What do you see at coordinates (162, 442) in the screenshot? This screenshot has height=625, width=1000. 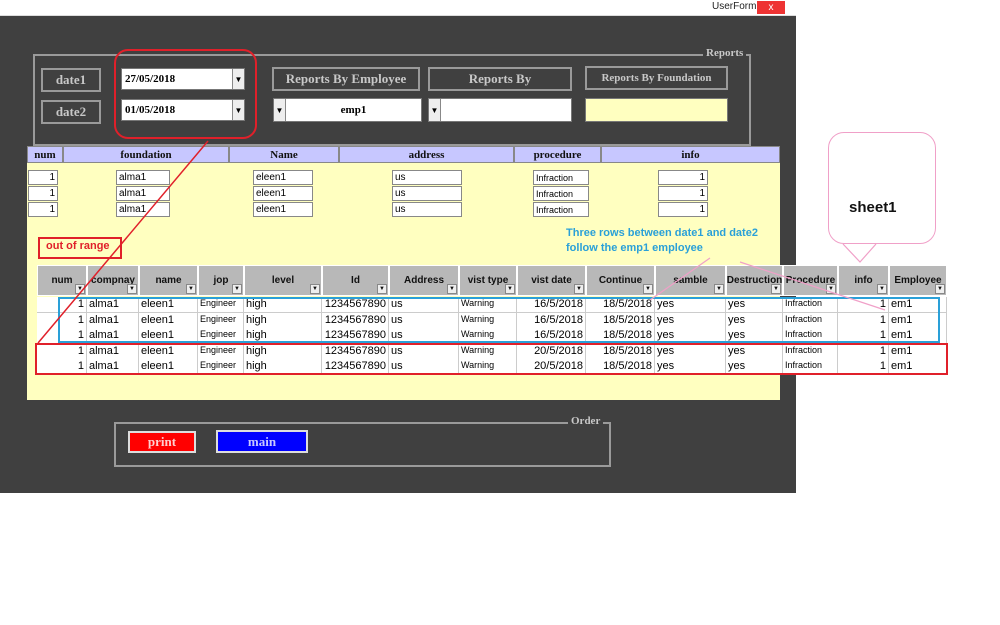 I see `print-button: print` at bounding box center [162, 442].